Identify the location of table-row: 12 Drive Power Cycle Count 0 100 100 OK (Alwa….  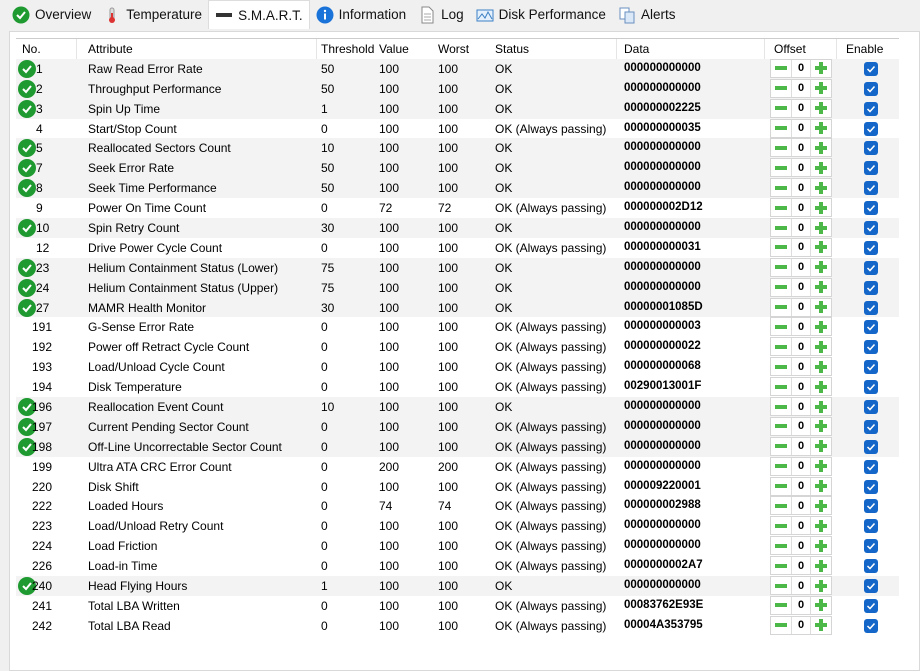
(457, 247).